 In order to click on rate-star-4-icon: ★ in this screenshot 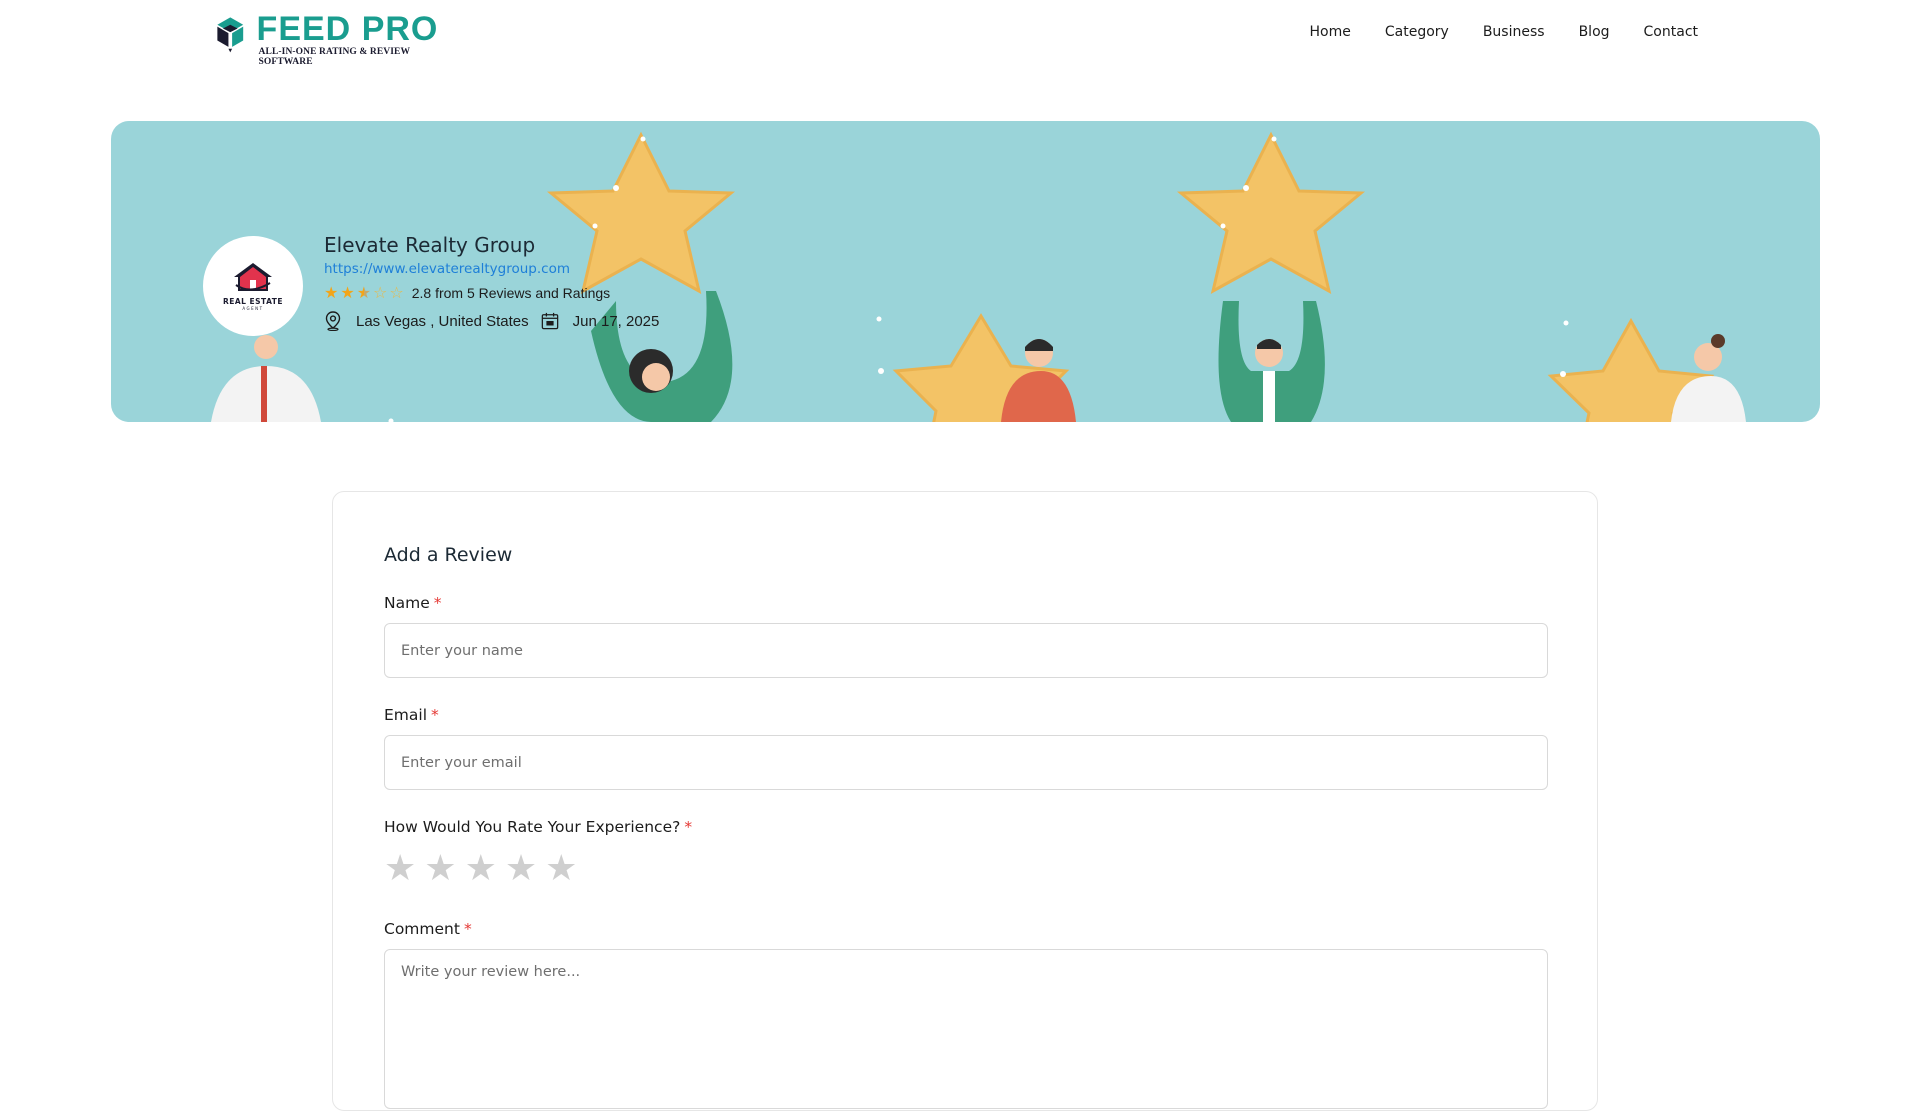, I will do `click(521, 869)`.